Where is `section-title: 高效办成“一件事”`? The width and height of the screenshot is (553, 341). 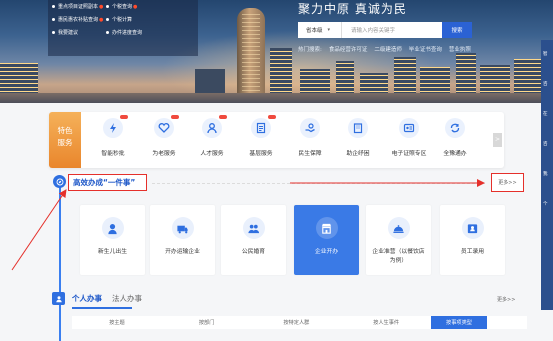
section-title: 高效办成“一件事” is located at coordinates (104, 182).